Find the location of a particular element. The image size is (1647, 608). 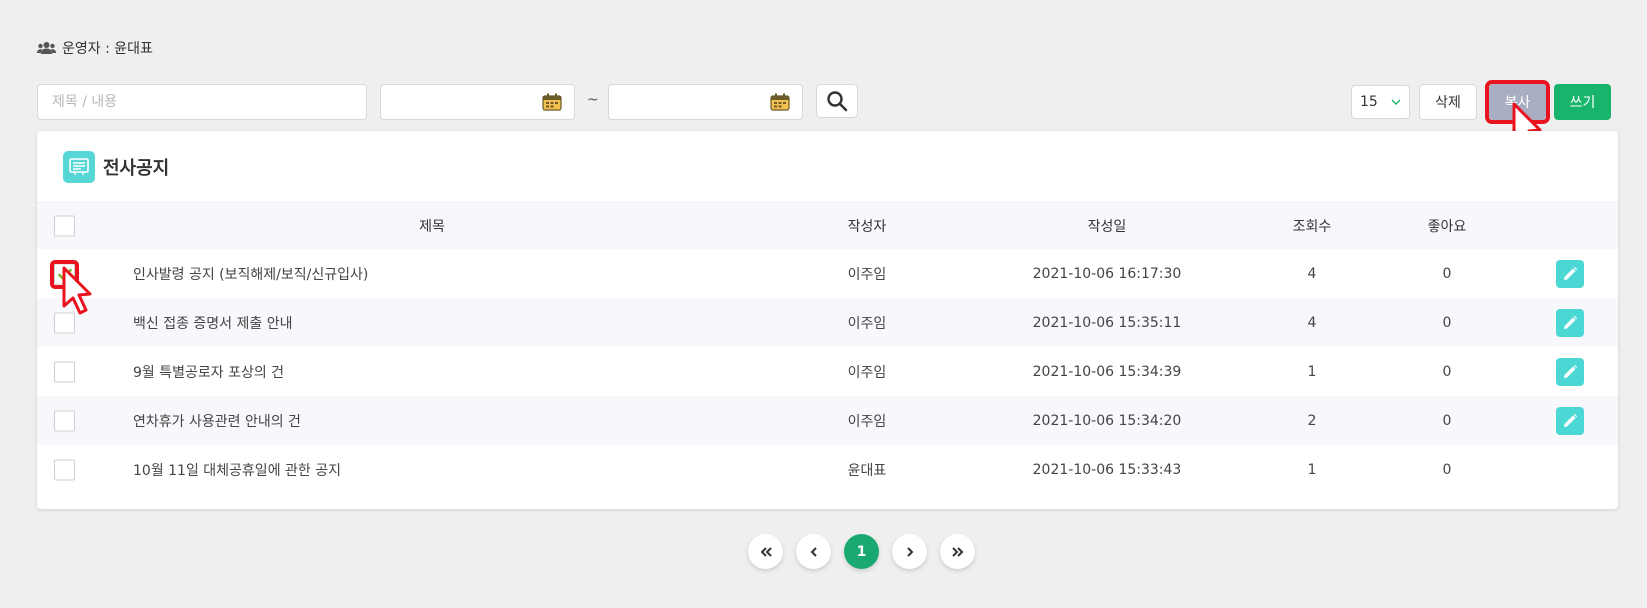

toolbar: ~ 15 삭제 복사 쓰기 is located at coordinates (823, 102).